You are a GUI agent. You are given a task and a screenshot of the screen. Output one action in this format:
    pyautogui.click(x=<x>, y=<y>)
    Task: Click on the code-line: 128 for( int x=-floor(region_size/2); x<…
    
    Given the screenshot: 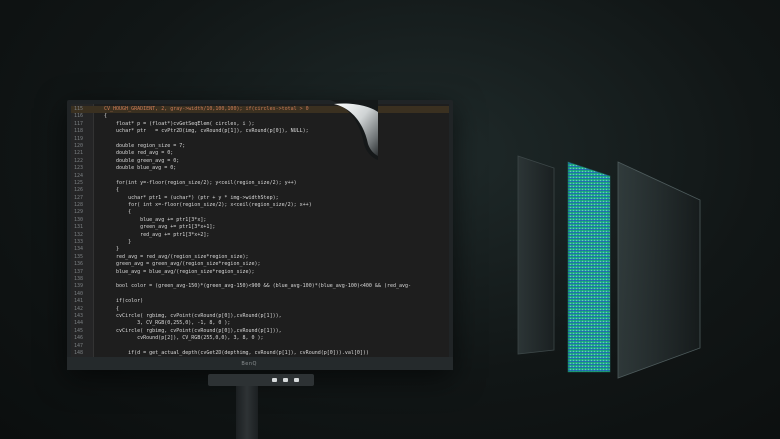 What is the action you would take?
    pyautogui.click(x=260, y=205)
    